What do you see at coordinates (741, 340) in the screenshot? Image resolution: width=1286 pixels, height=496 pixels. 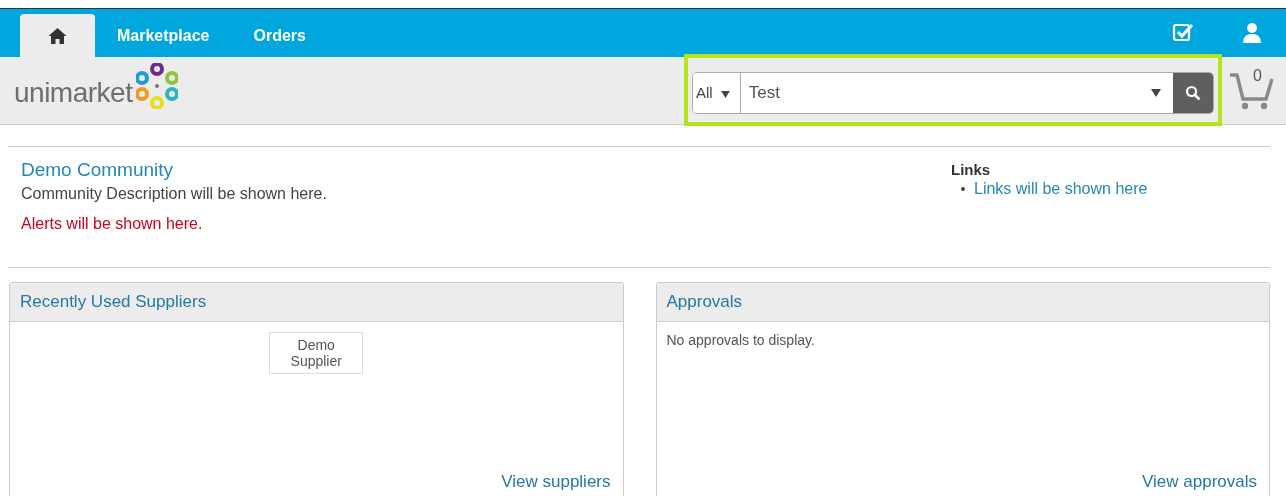 I see `empty-message: No approvals to display.` at bounding box center [741, 340].